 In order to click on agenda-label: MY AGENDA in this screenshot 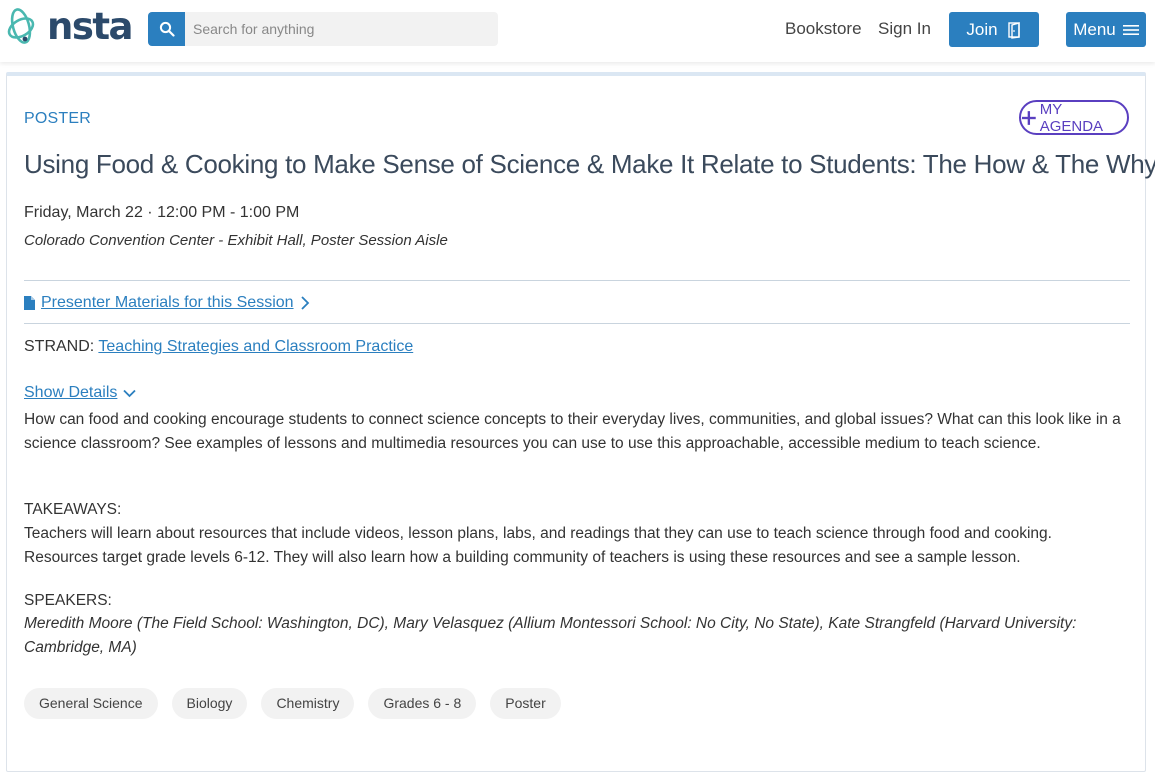, I will do `click(1071, 117)`.